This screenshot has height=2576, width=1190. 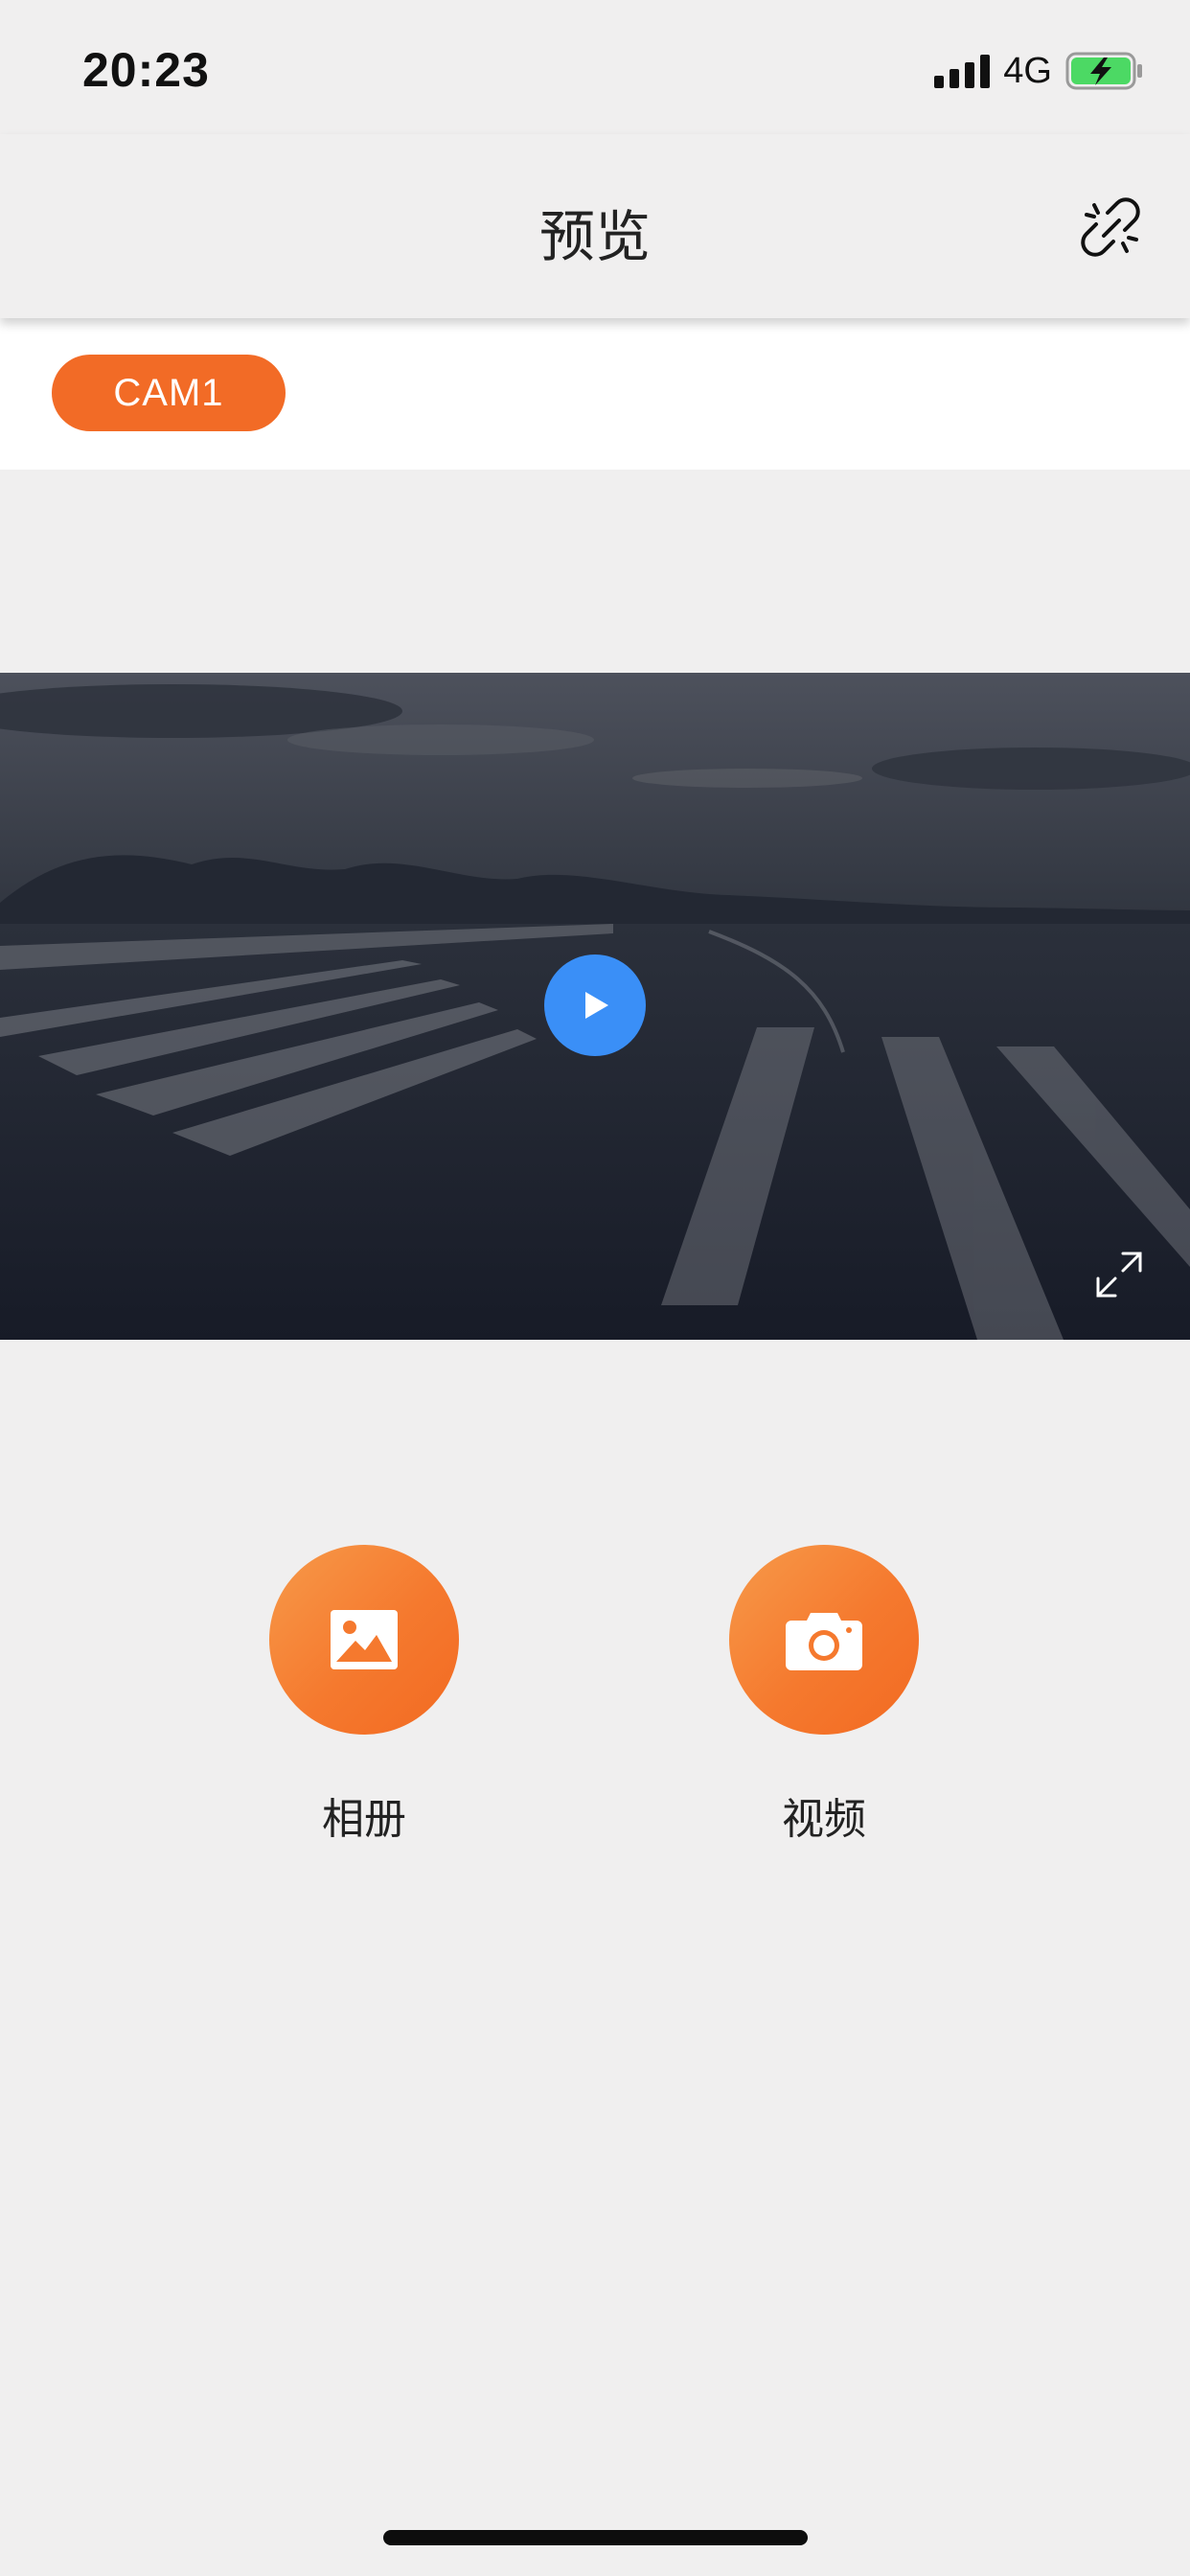 I want to click on video-action: 视频, so click(x=824, y=1695).